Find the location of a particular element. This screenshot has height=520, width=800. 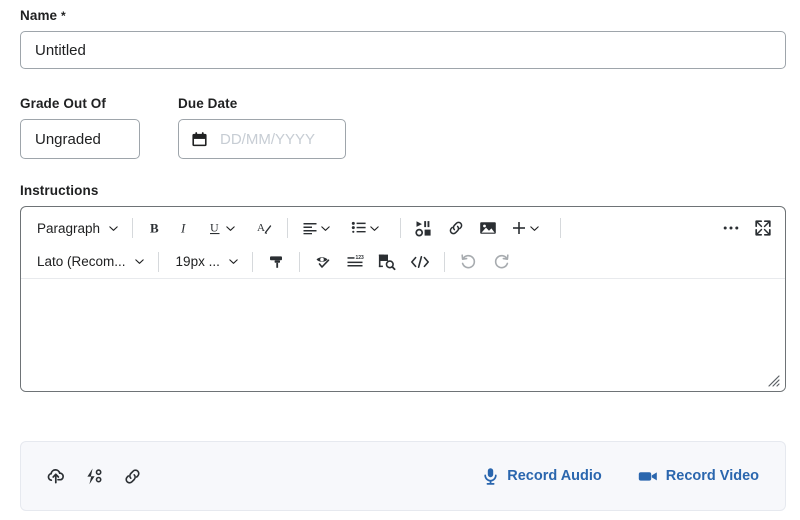

name-field-group: Name * is located at coordinates (403, 38).